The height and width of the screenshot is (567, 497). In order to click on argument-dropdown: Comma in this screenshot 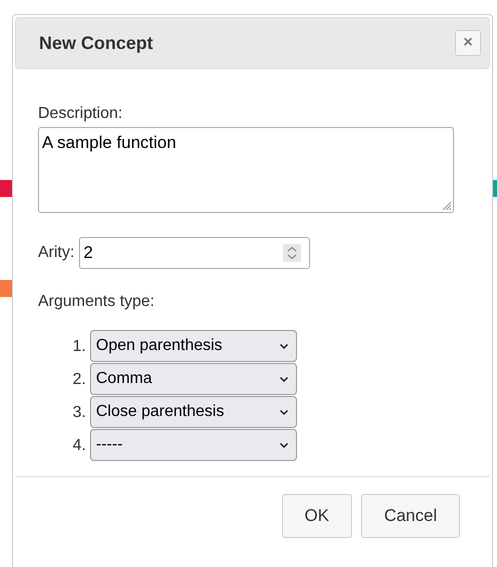, I will do `click(193, 379)`.